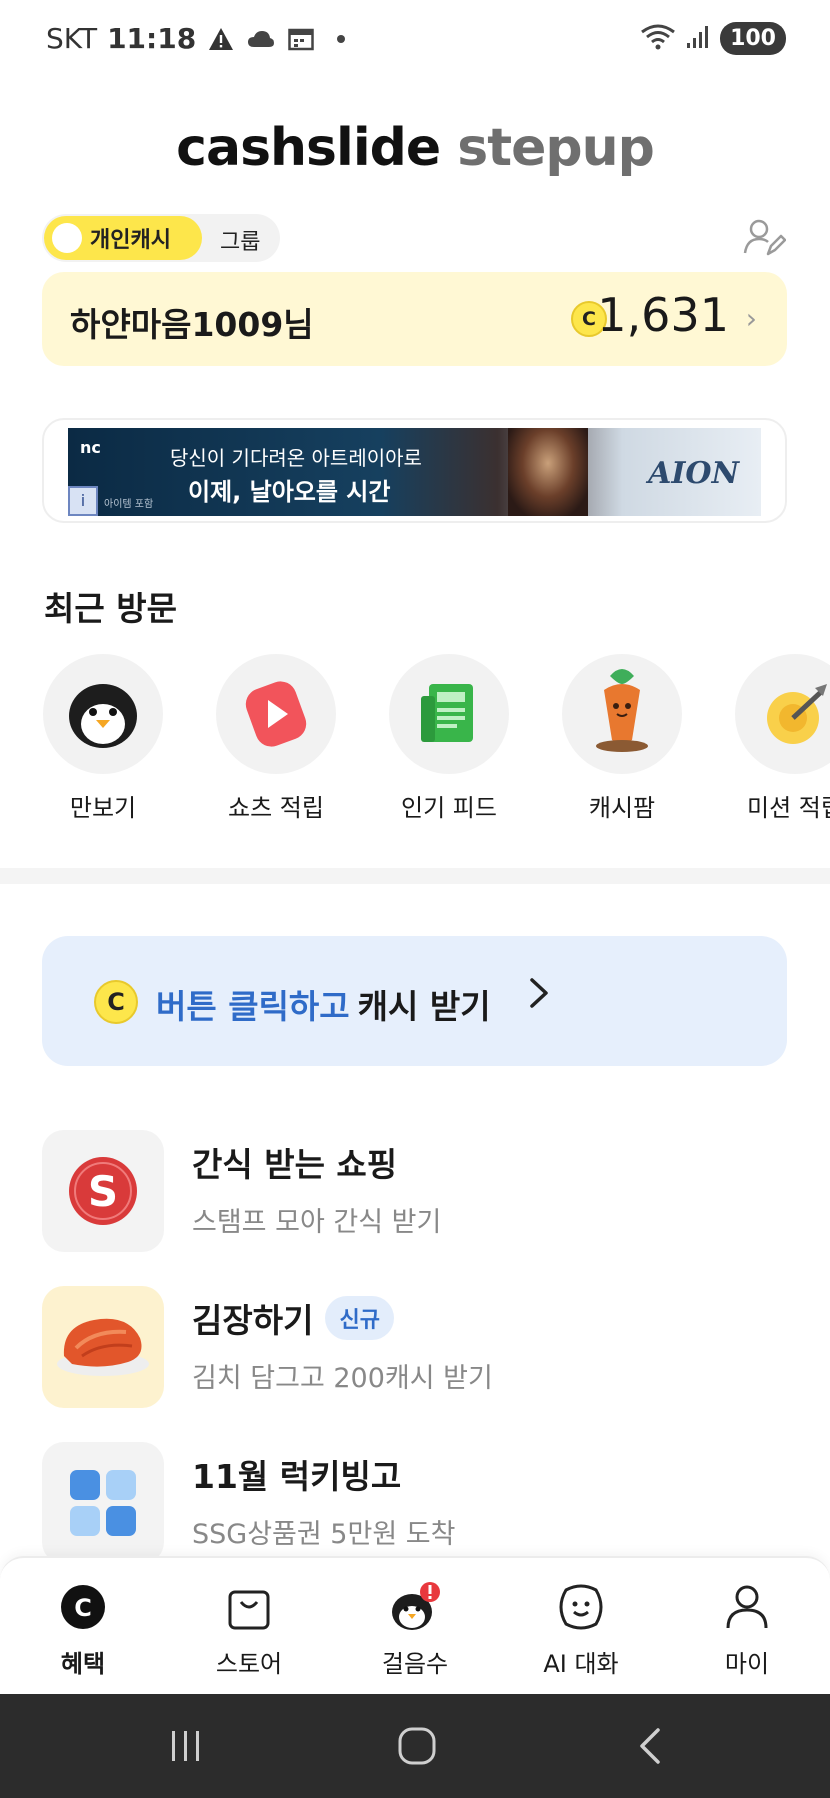  I want to click on status-right: 100, so click(713, 38).